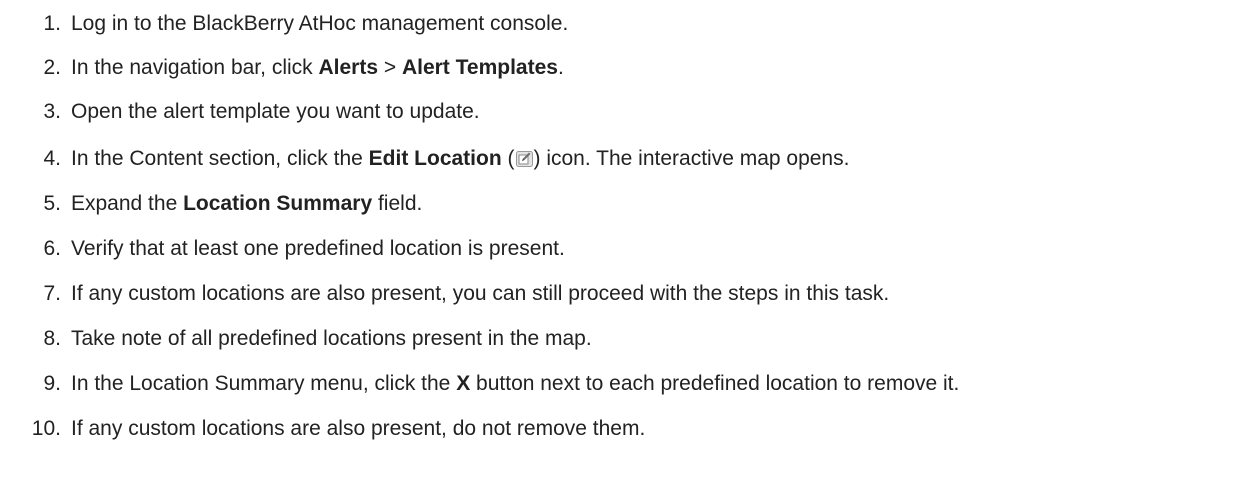 Image resolution: width=1253 pixels, height=500 pixels. I want to click on step-text-post: ) icon. The interactive map opens., so click(691, 158).